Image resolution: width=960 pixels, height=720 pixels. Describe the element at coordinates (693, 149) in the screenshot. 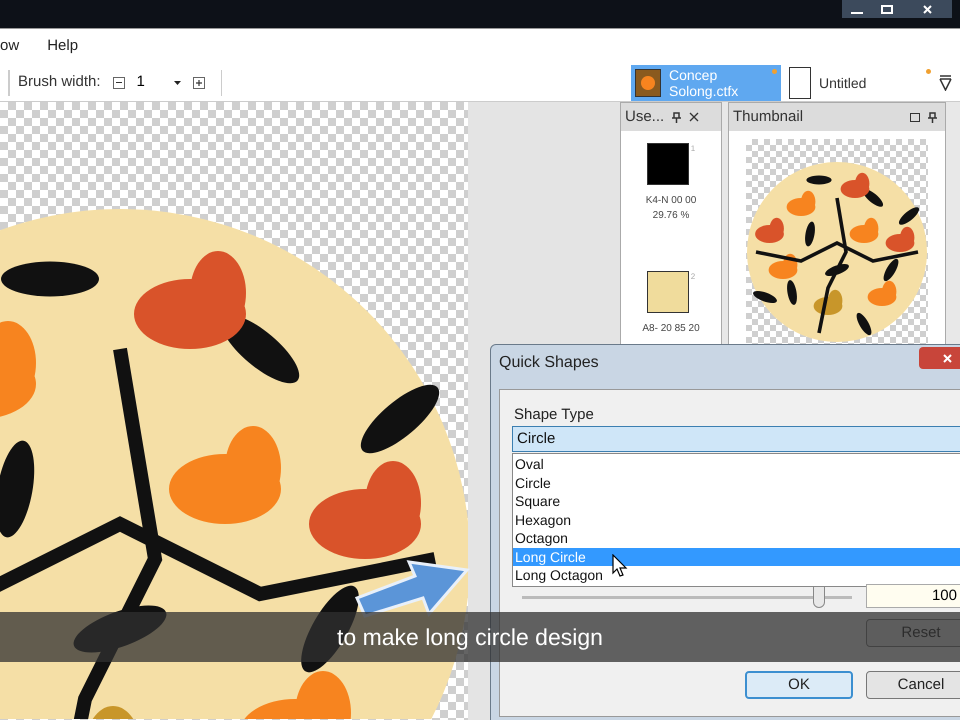

I see `swatch-index: 1` at that location.